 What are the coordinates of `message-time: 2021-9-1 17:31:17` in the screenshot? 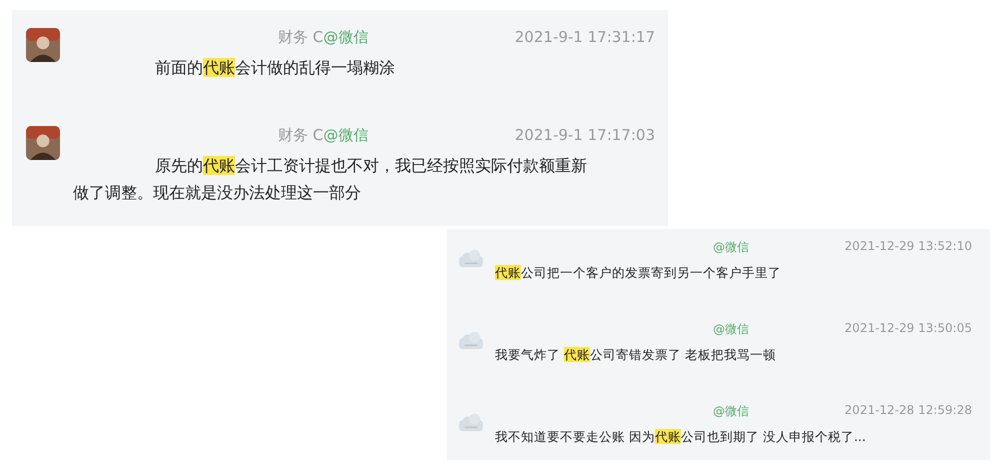 It's located at (584, 38).